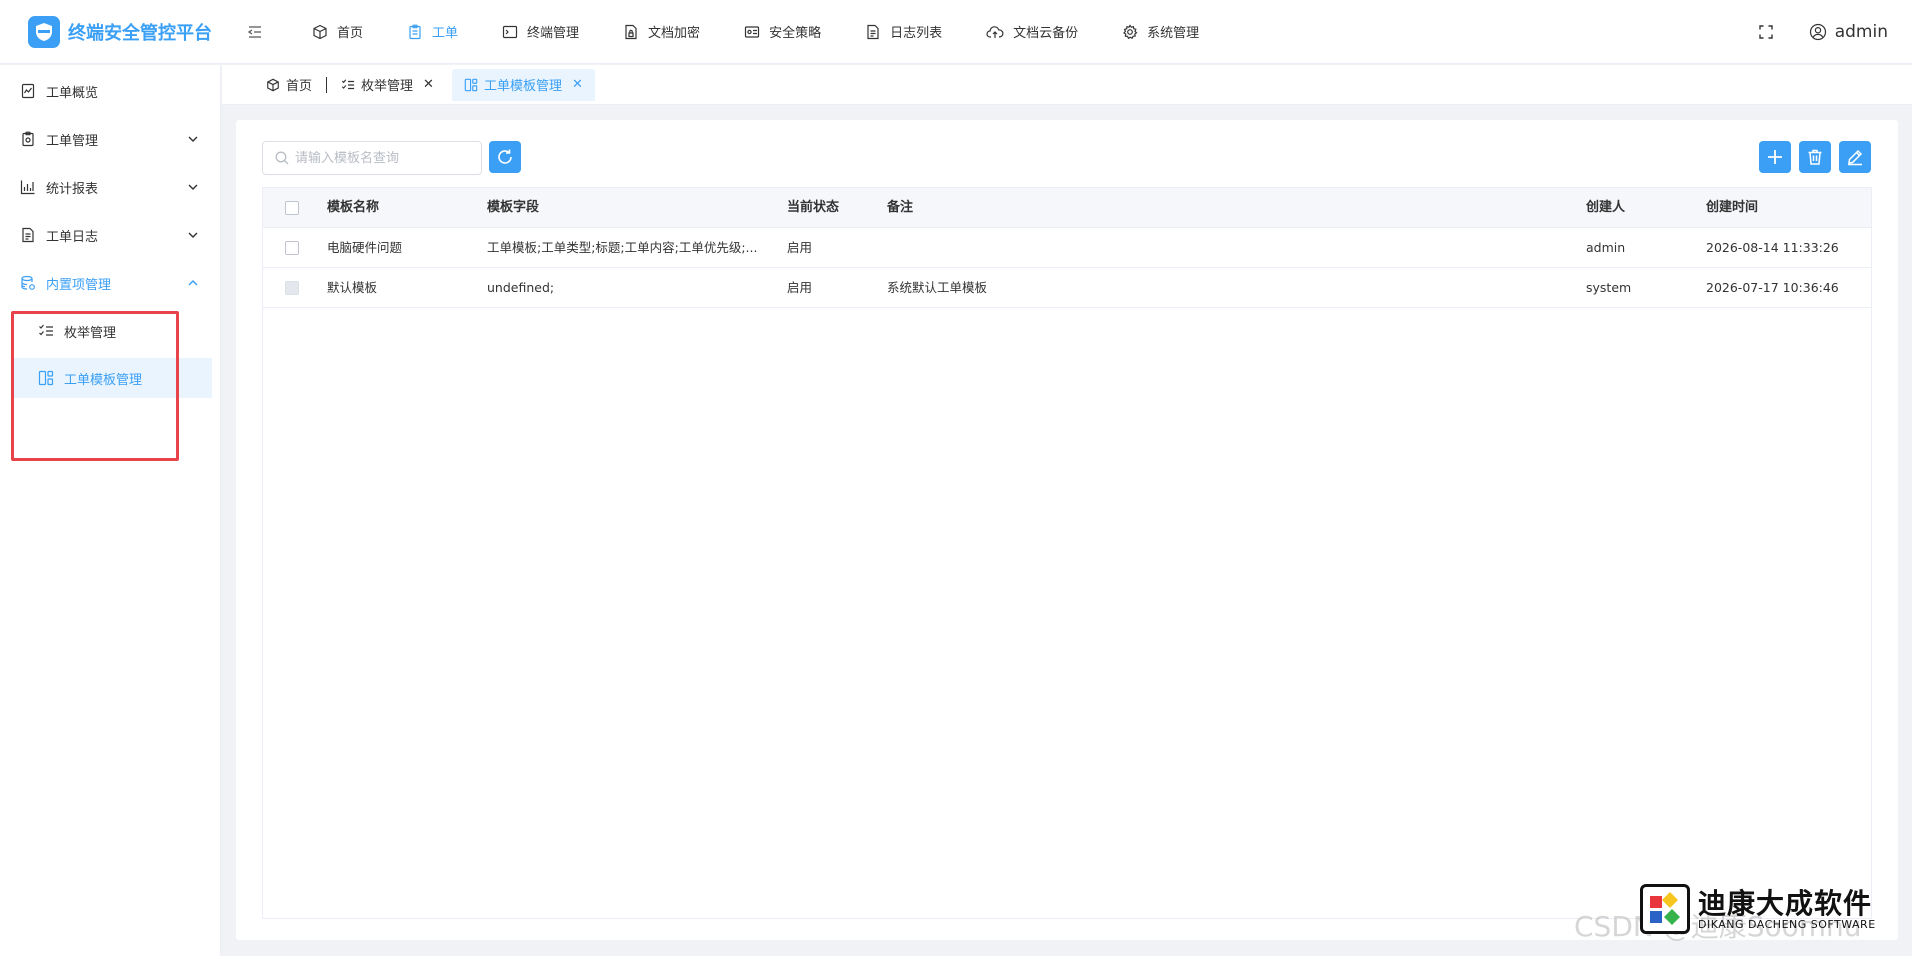  I want to click on header-template-field: 模板字段, so click(513, 207).